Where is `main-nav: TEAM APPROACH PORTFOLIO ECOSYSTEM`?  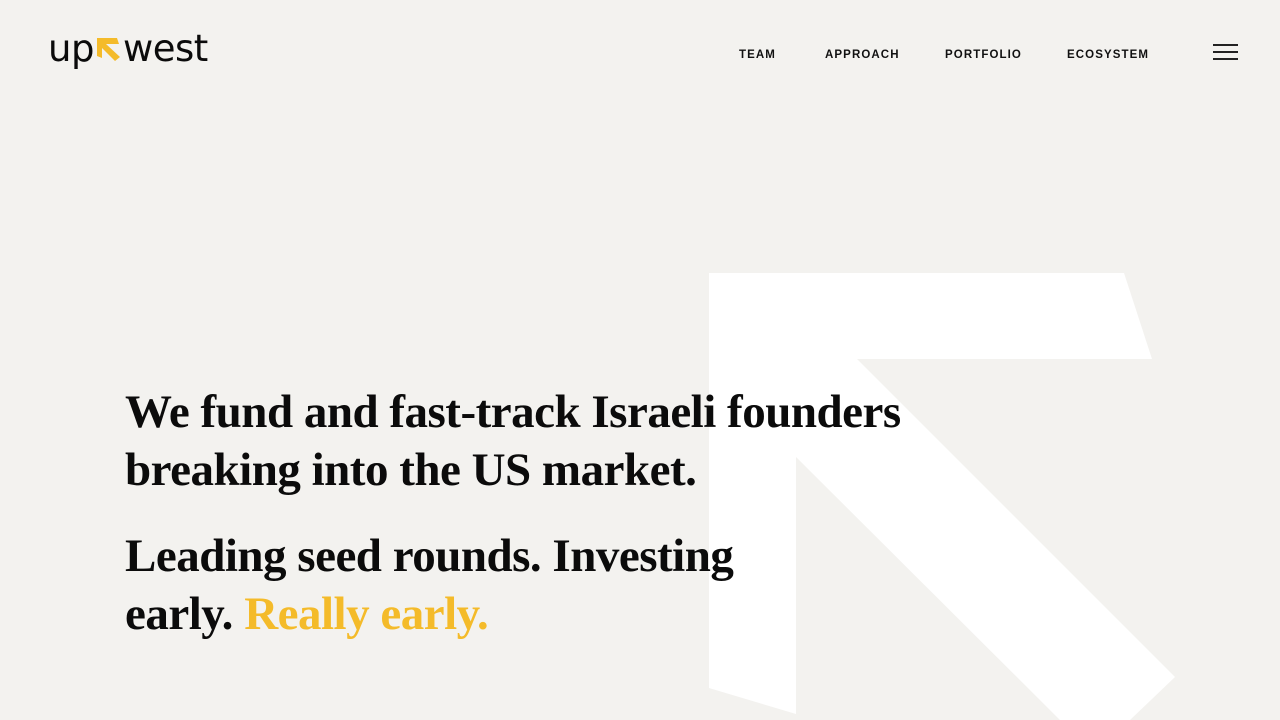
main-nav: TEAM APPROACH PORTFOLIO ECOSYSTEM is located at coordinates (640, 56).